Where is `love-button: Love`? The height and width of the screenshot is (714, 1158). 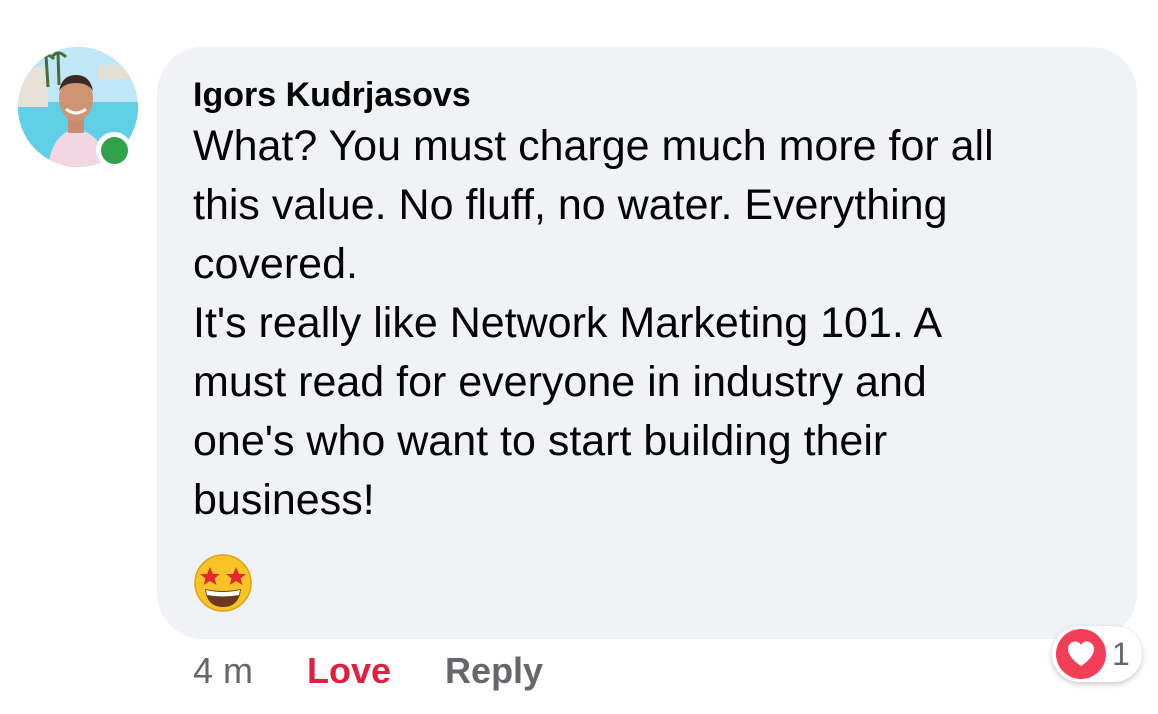
love-button: Love is located at coordinates (349, 671).